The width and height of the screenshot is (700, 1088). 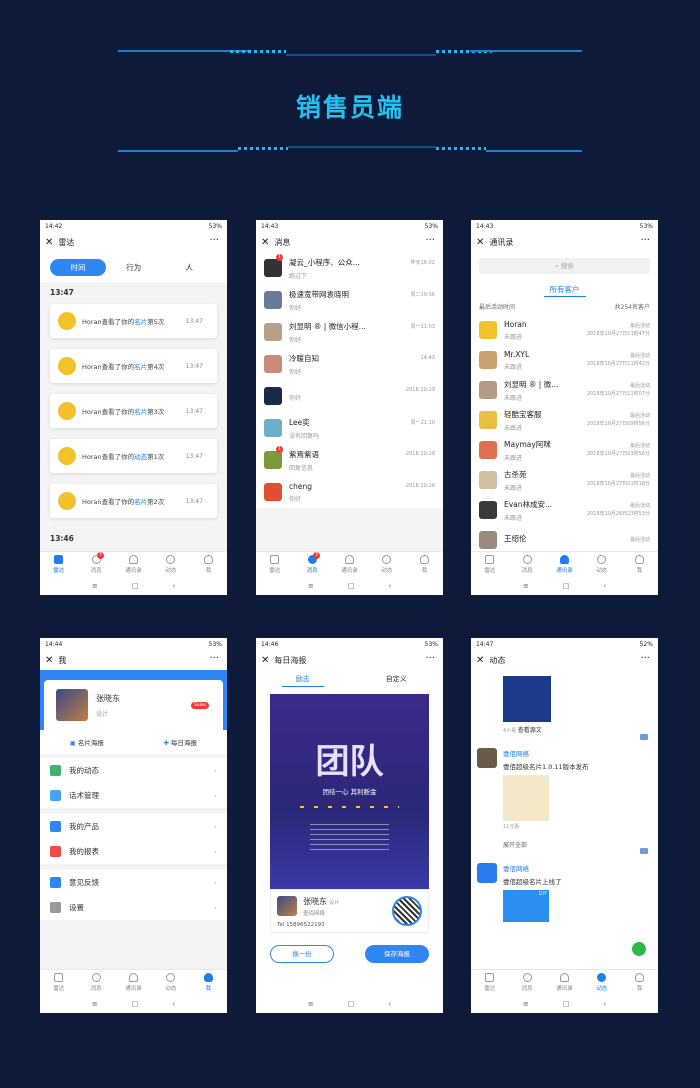 What do you see at coordinates (564, 450) in the screenshot?
I see `contact-row: Maymay阿咪 未跟进 最后活动 2018年10月27日03时56分` at bounding box center [564, 450].